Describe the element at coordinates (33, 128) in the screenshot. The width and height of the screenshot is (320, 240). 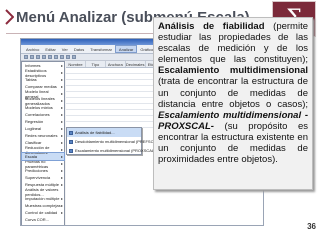
I see `menu-item-label: Loglineal` at that location.